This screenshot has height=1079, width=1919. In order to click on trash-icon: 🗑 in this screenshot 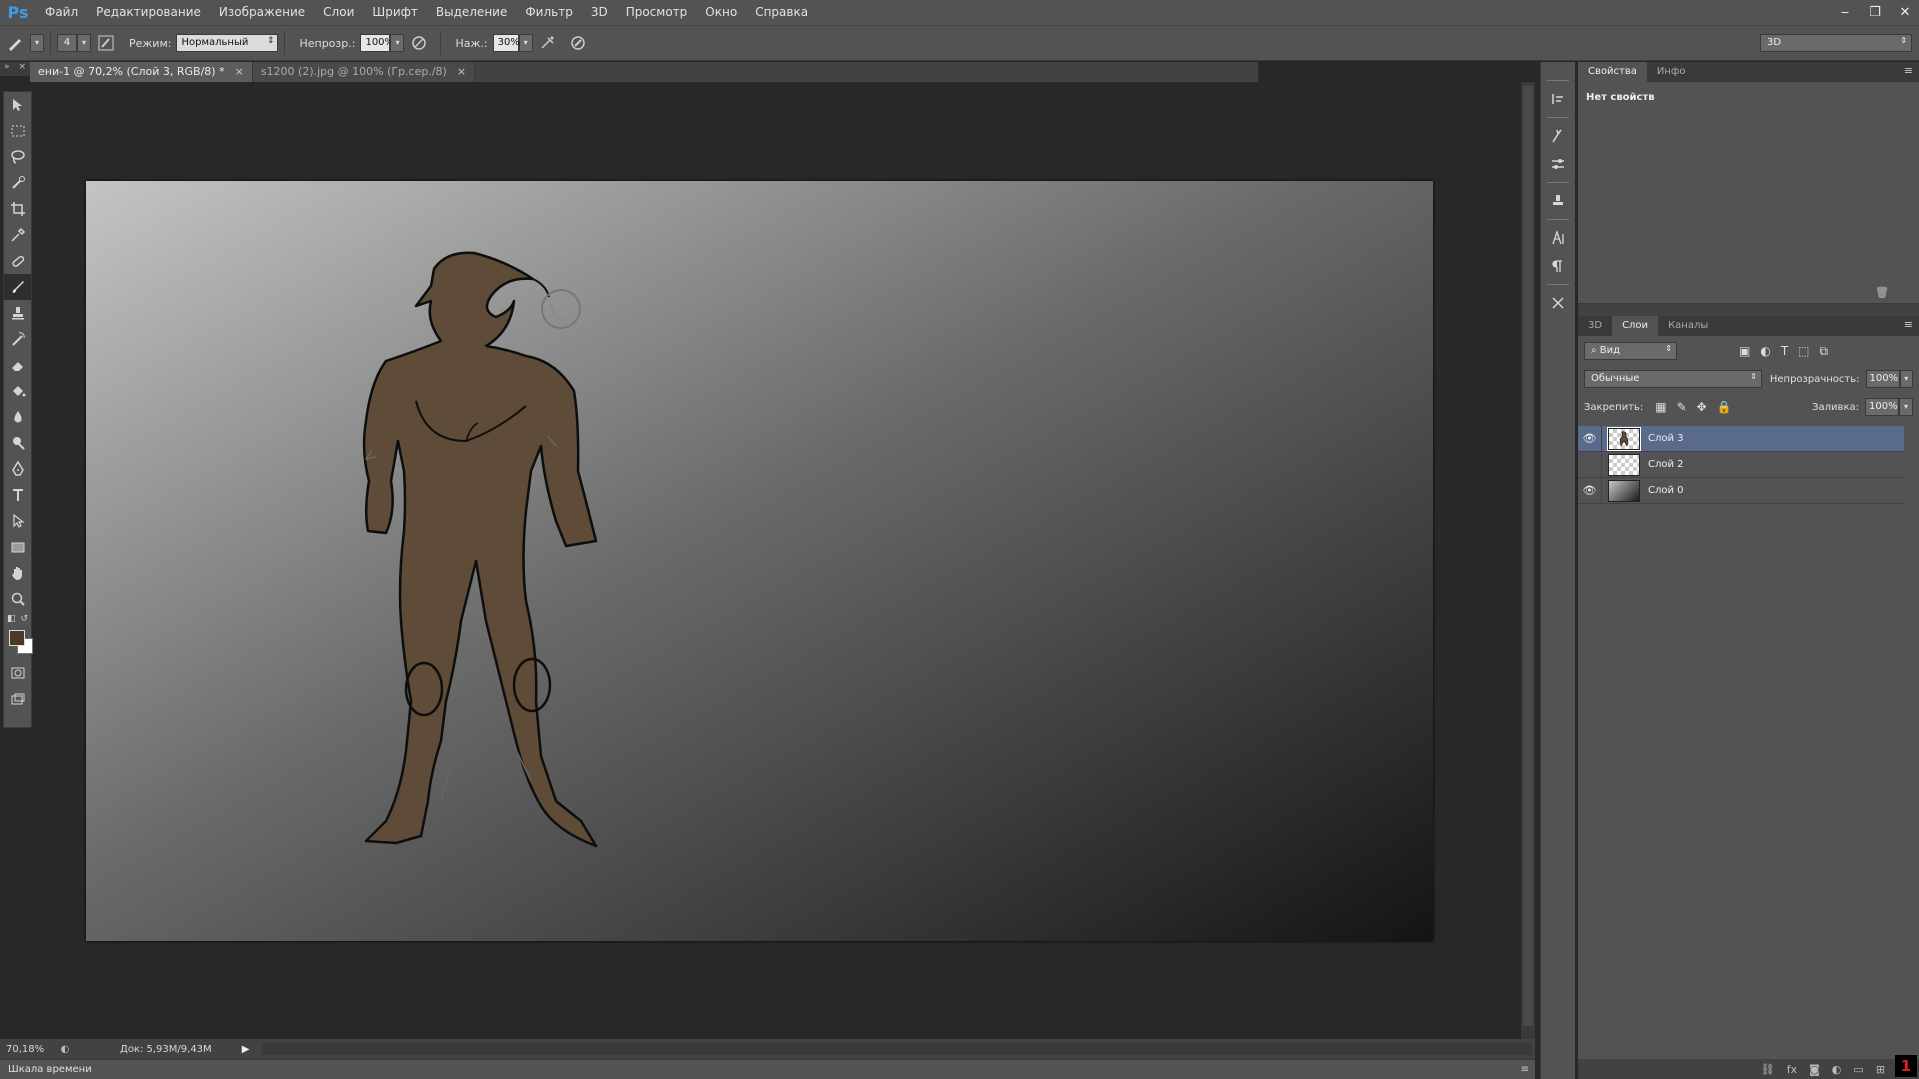, I will do `click(1882, 292)`.